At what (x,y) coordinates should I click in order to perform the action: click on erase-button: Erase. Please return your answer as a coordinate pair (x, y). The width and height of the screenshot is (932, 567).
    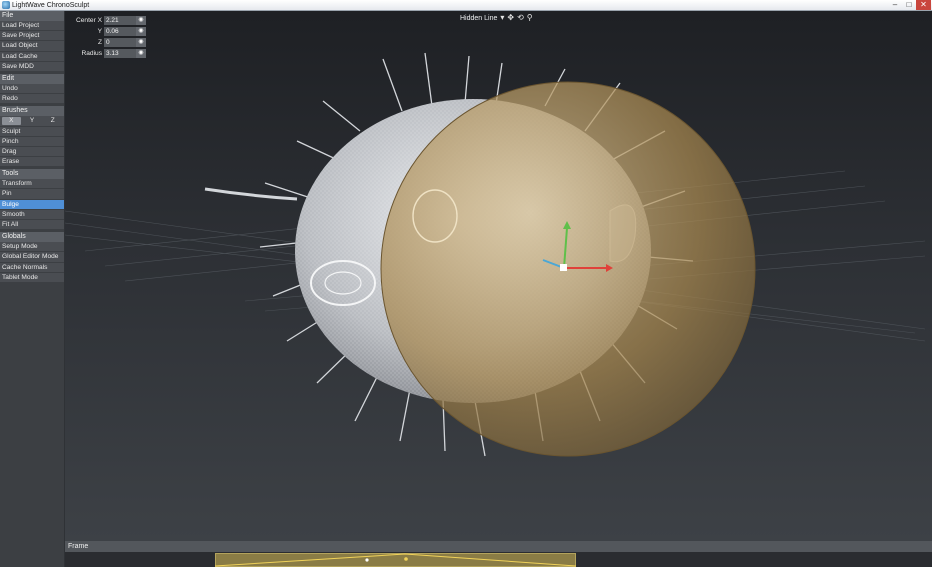
    Looking at the image, I should click on (32, 162).